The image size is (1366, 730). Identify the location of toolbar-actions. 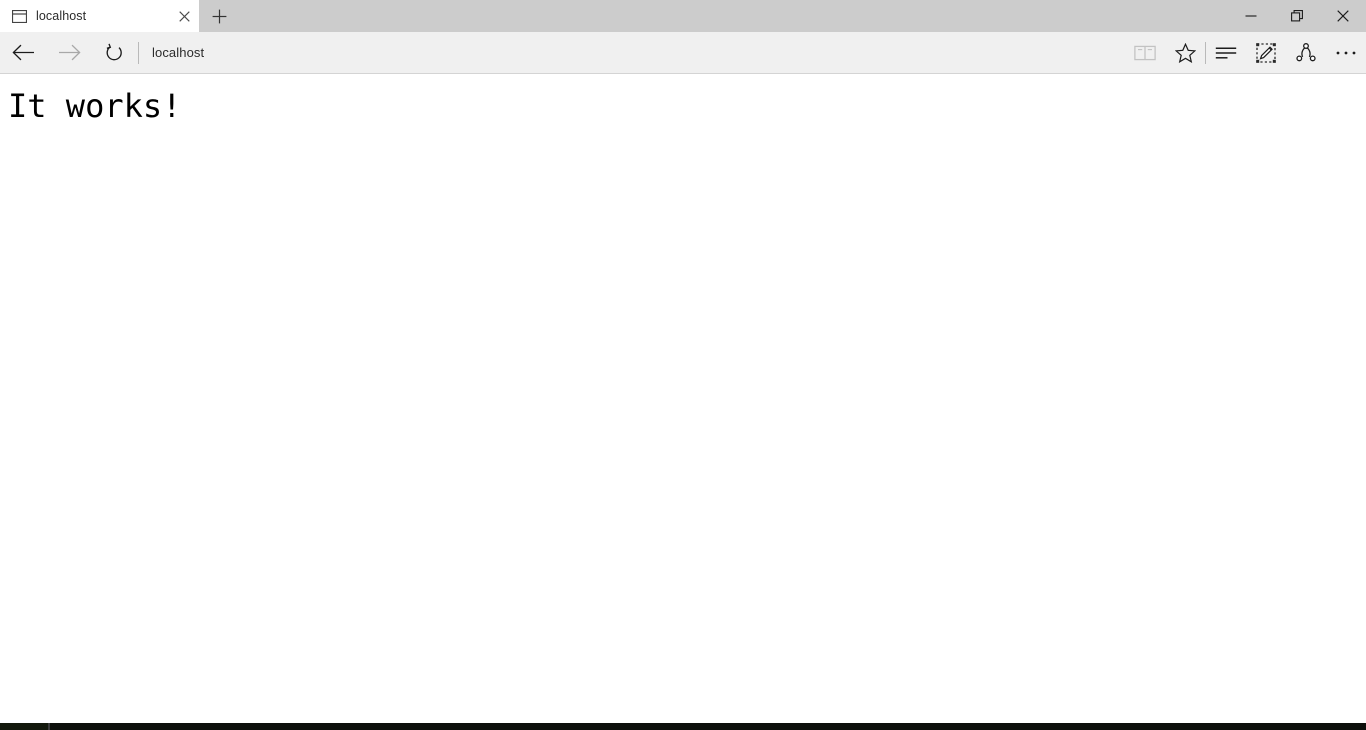
(1245, 53).